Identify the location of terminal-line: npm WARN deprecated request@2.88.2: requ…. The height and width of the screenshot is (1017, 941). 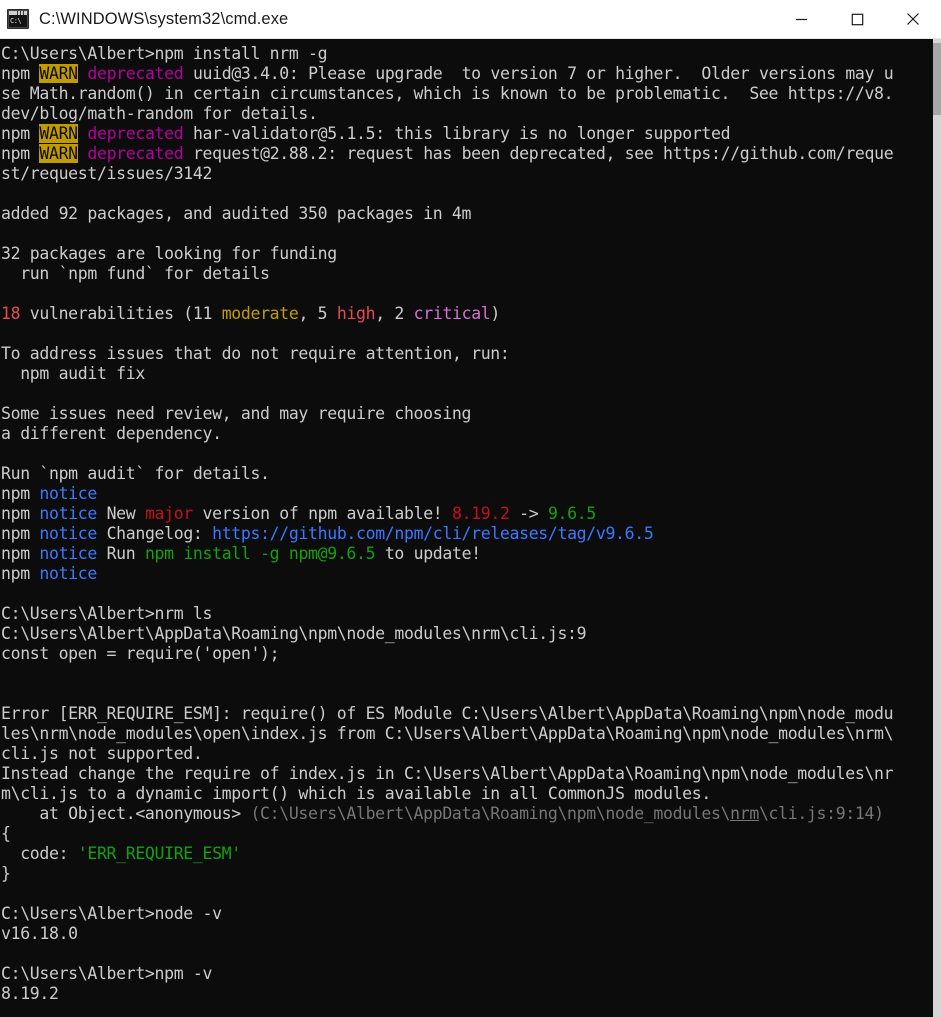
(467, 154).